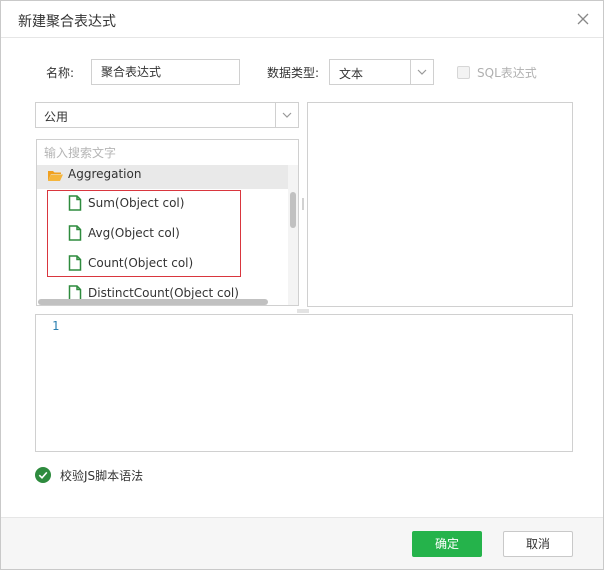  What do you see at coordinates (167, 115) in the screenshot?
I see `category-select: 公用` at bounding box center [167, 115].